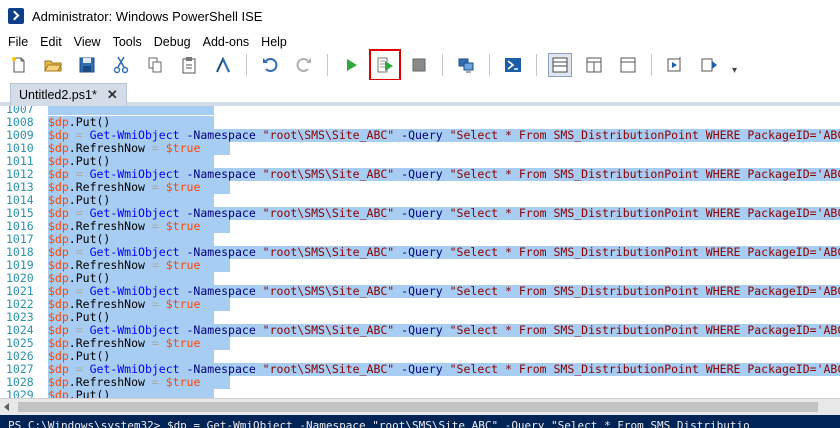 The image size is (840, 428). I want to click on paste-button, so click(189, 65).